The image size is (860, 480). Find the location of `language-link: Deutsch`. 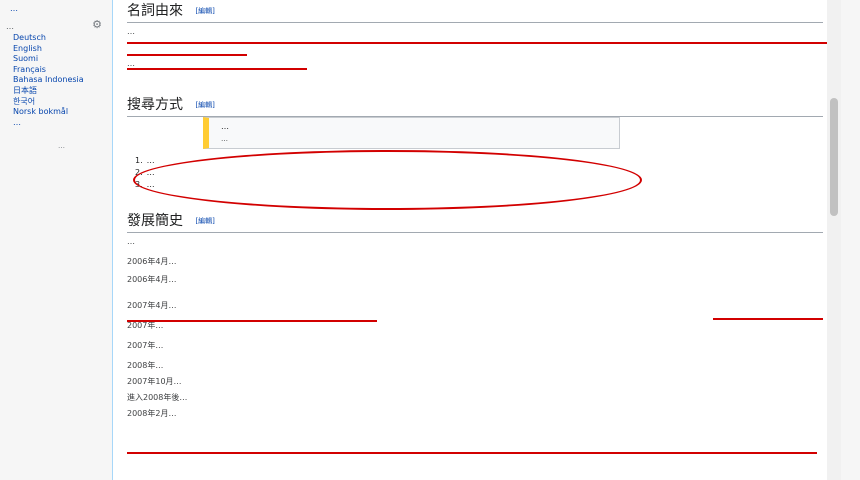

language-link: Deutsch is located at coordinates (48, 38).